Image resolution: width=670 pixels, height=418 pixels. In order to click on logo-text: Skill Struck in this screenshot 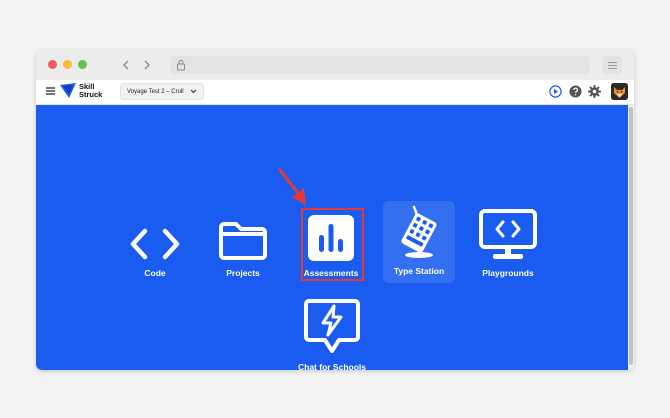, I will do `click(90, 90)`.